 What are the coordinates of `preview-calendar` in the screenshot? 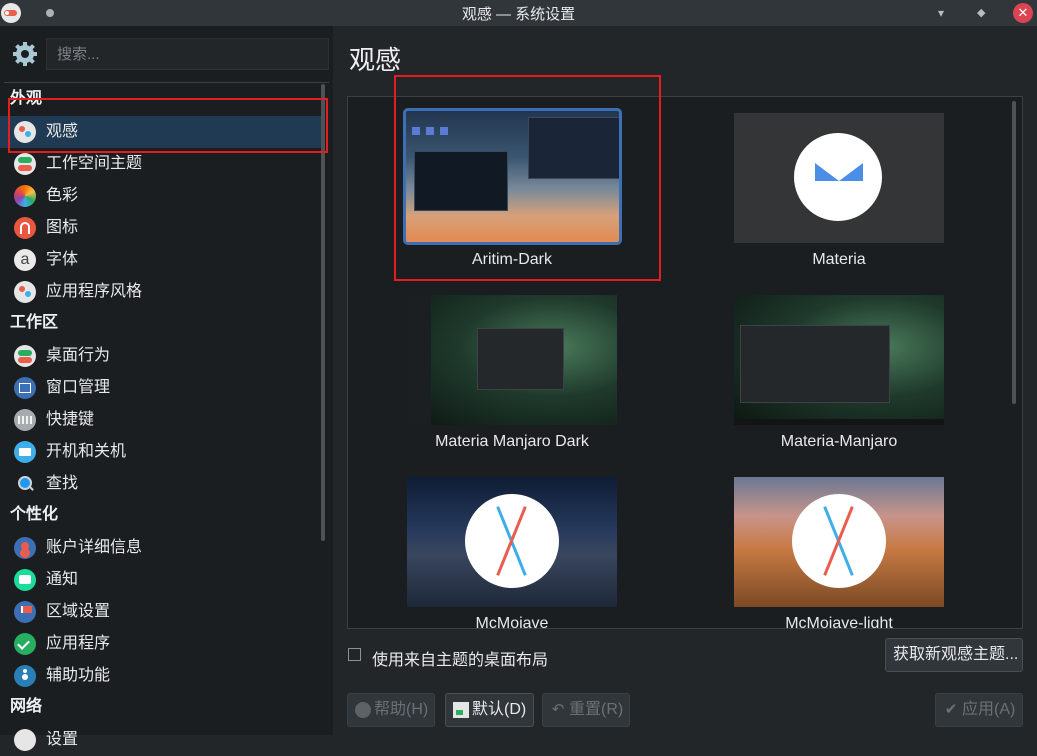 It's located at (573, 148).